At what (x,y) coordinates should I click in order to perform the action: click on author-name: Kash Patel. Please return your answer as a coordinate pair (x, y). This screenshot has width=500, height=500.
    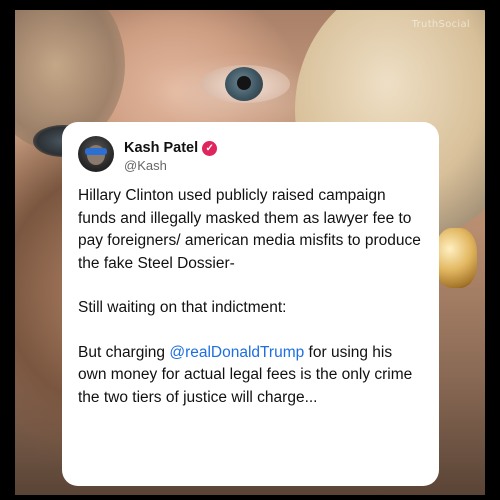
    Looking at the image, I should click on (161, 148).